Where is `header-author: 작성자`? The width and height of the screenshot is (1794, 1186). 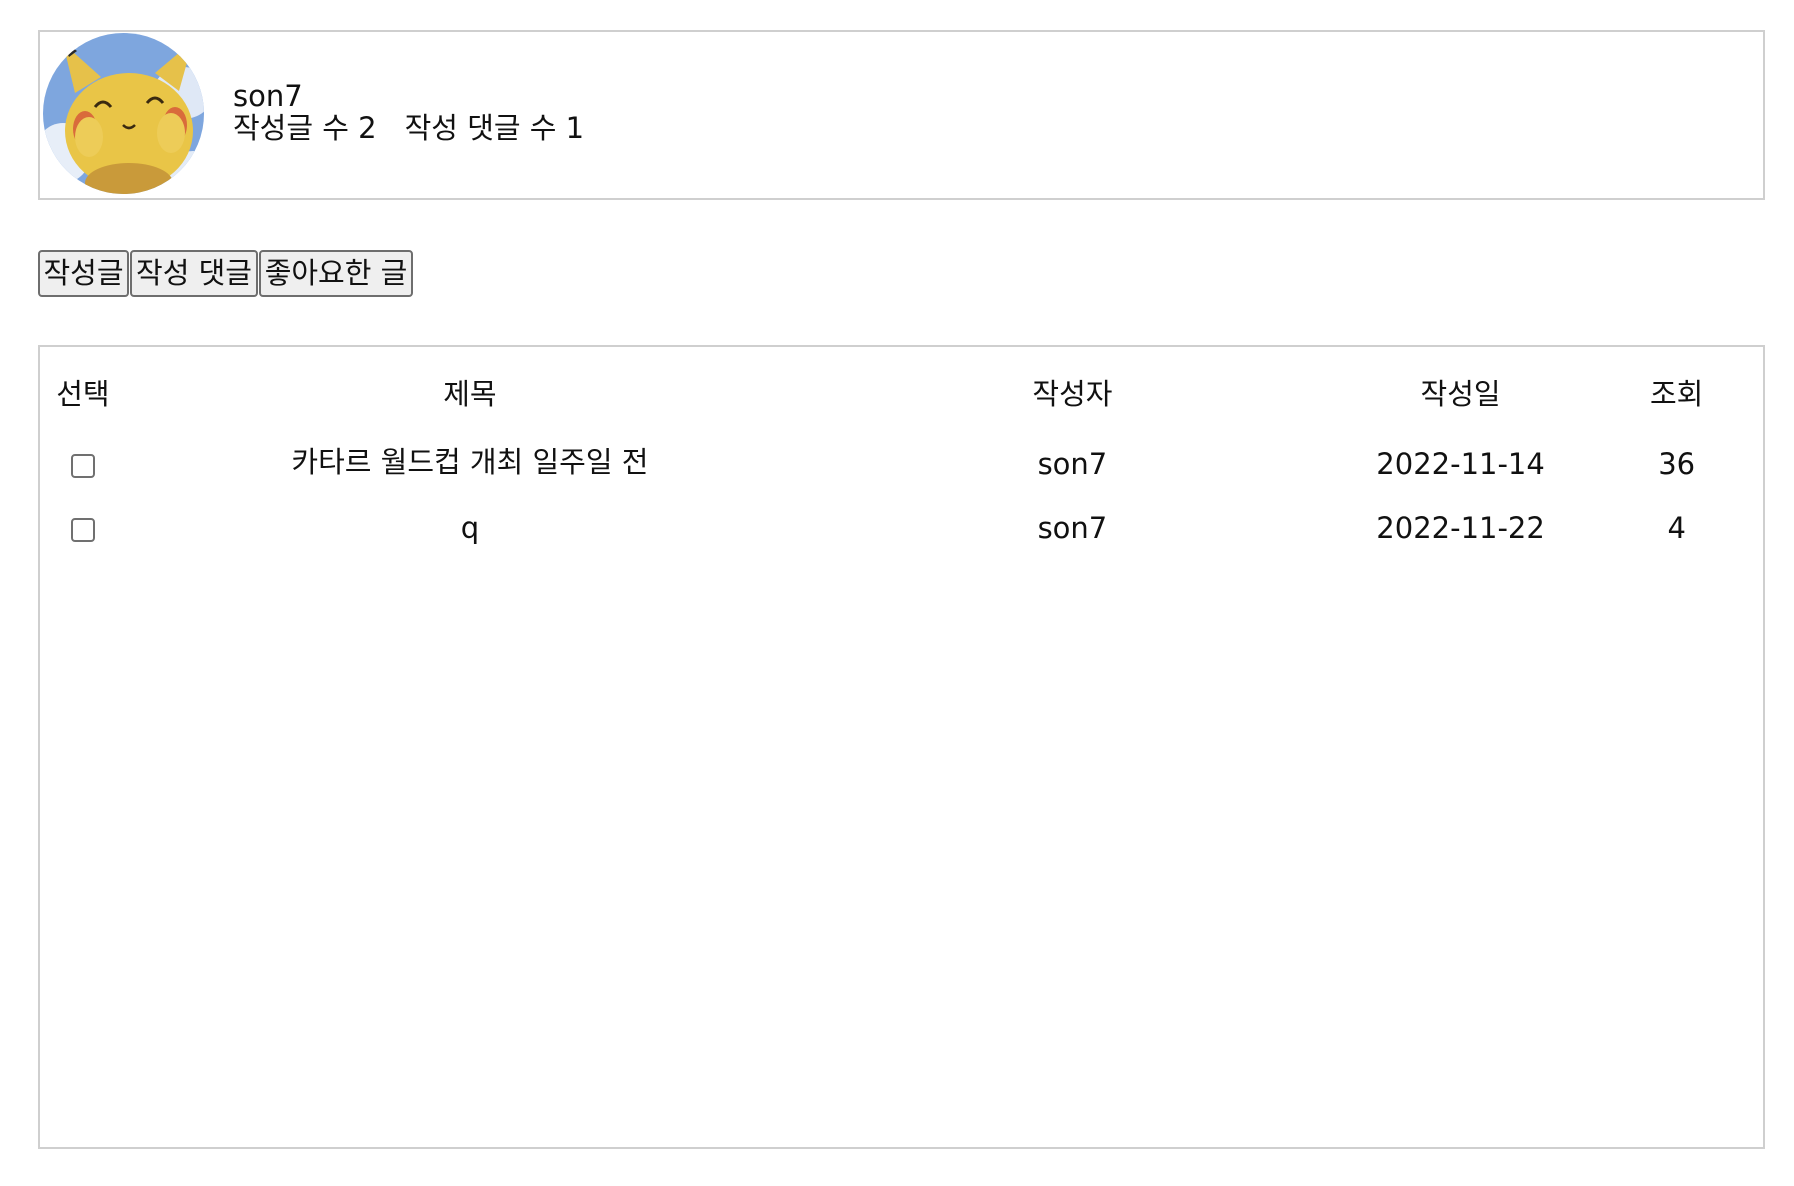
header-author: 작성자 is located at coordinates (1072, 394).